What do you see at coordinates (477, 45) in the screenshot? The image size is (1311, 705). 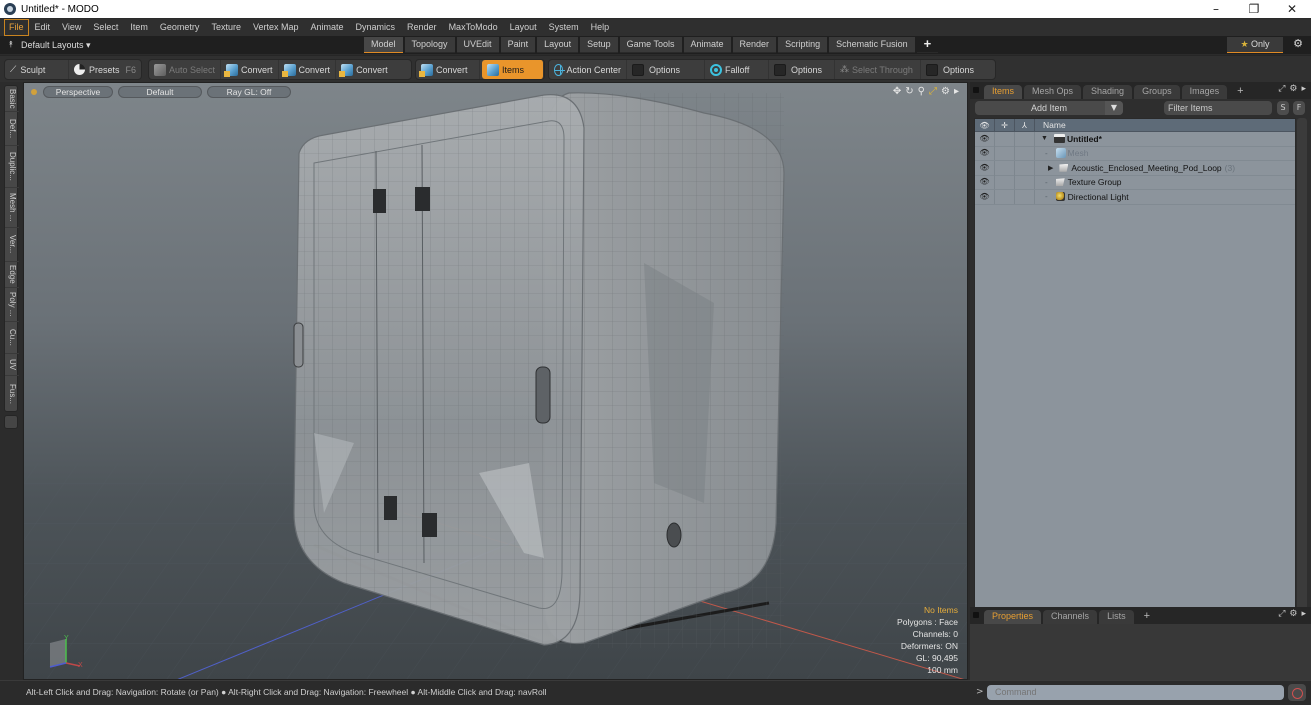 I see `tab-uvedit: UVEdit` at bounding box center [477, 45].